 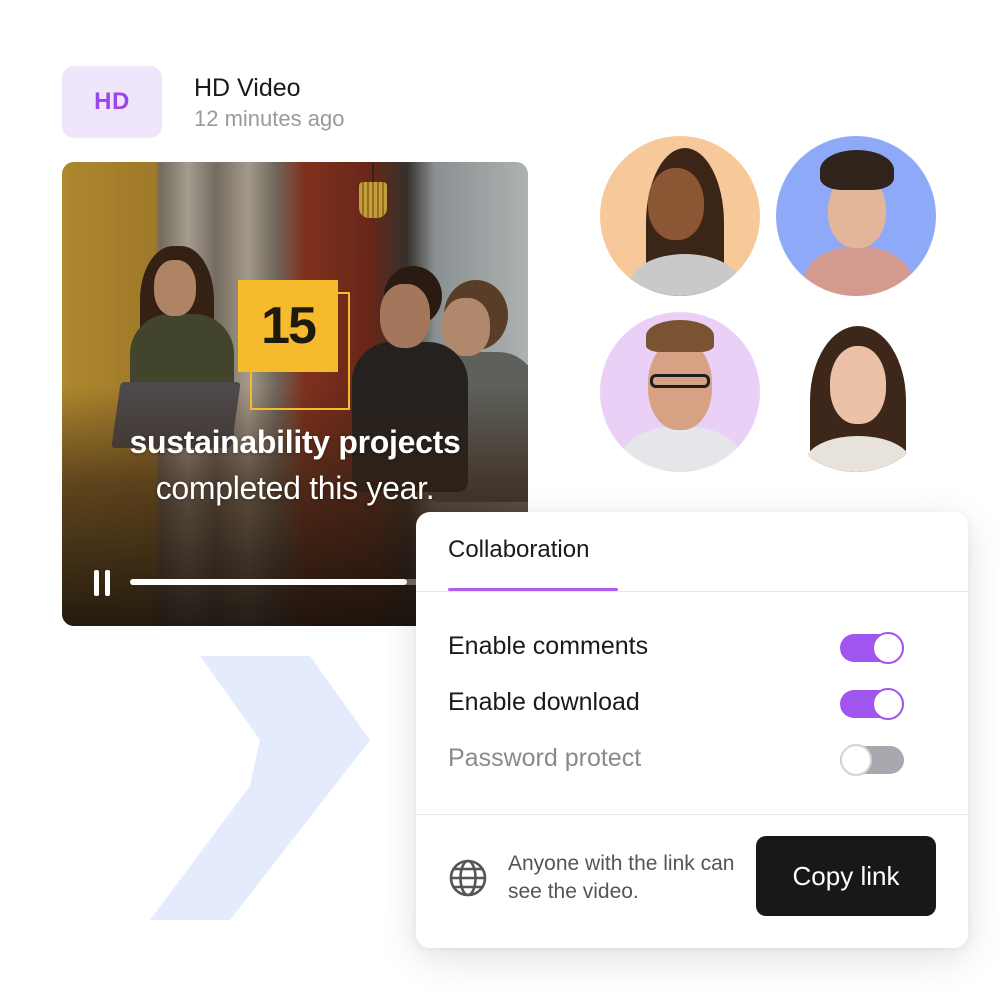 I want to click on video-timestamp: 12 minutes ago, so click(x=269, y=118).